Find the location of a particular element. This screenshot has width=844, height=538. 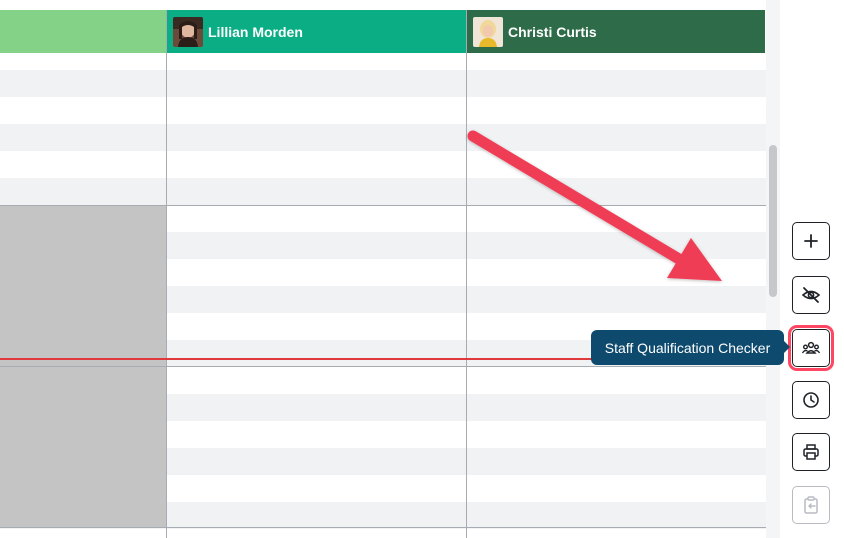

paste-button is located at coordinates (811, 505).